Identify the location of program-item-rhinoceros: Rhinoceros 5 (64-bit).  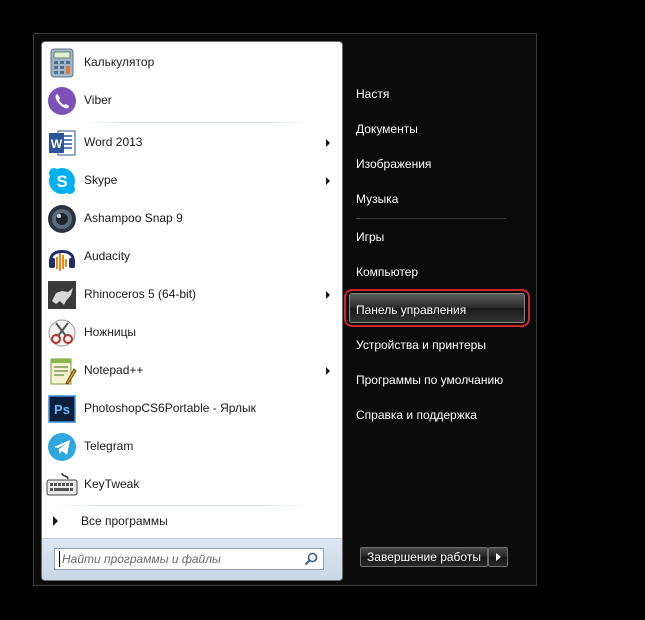
(192, 295).